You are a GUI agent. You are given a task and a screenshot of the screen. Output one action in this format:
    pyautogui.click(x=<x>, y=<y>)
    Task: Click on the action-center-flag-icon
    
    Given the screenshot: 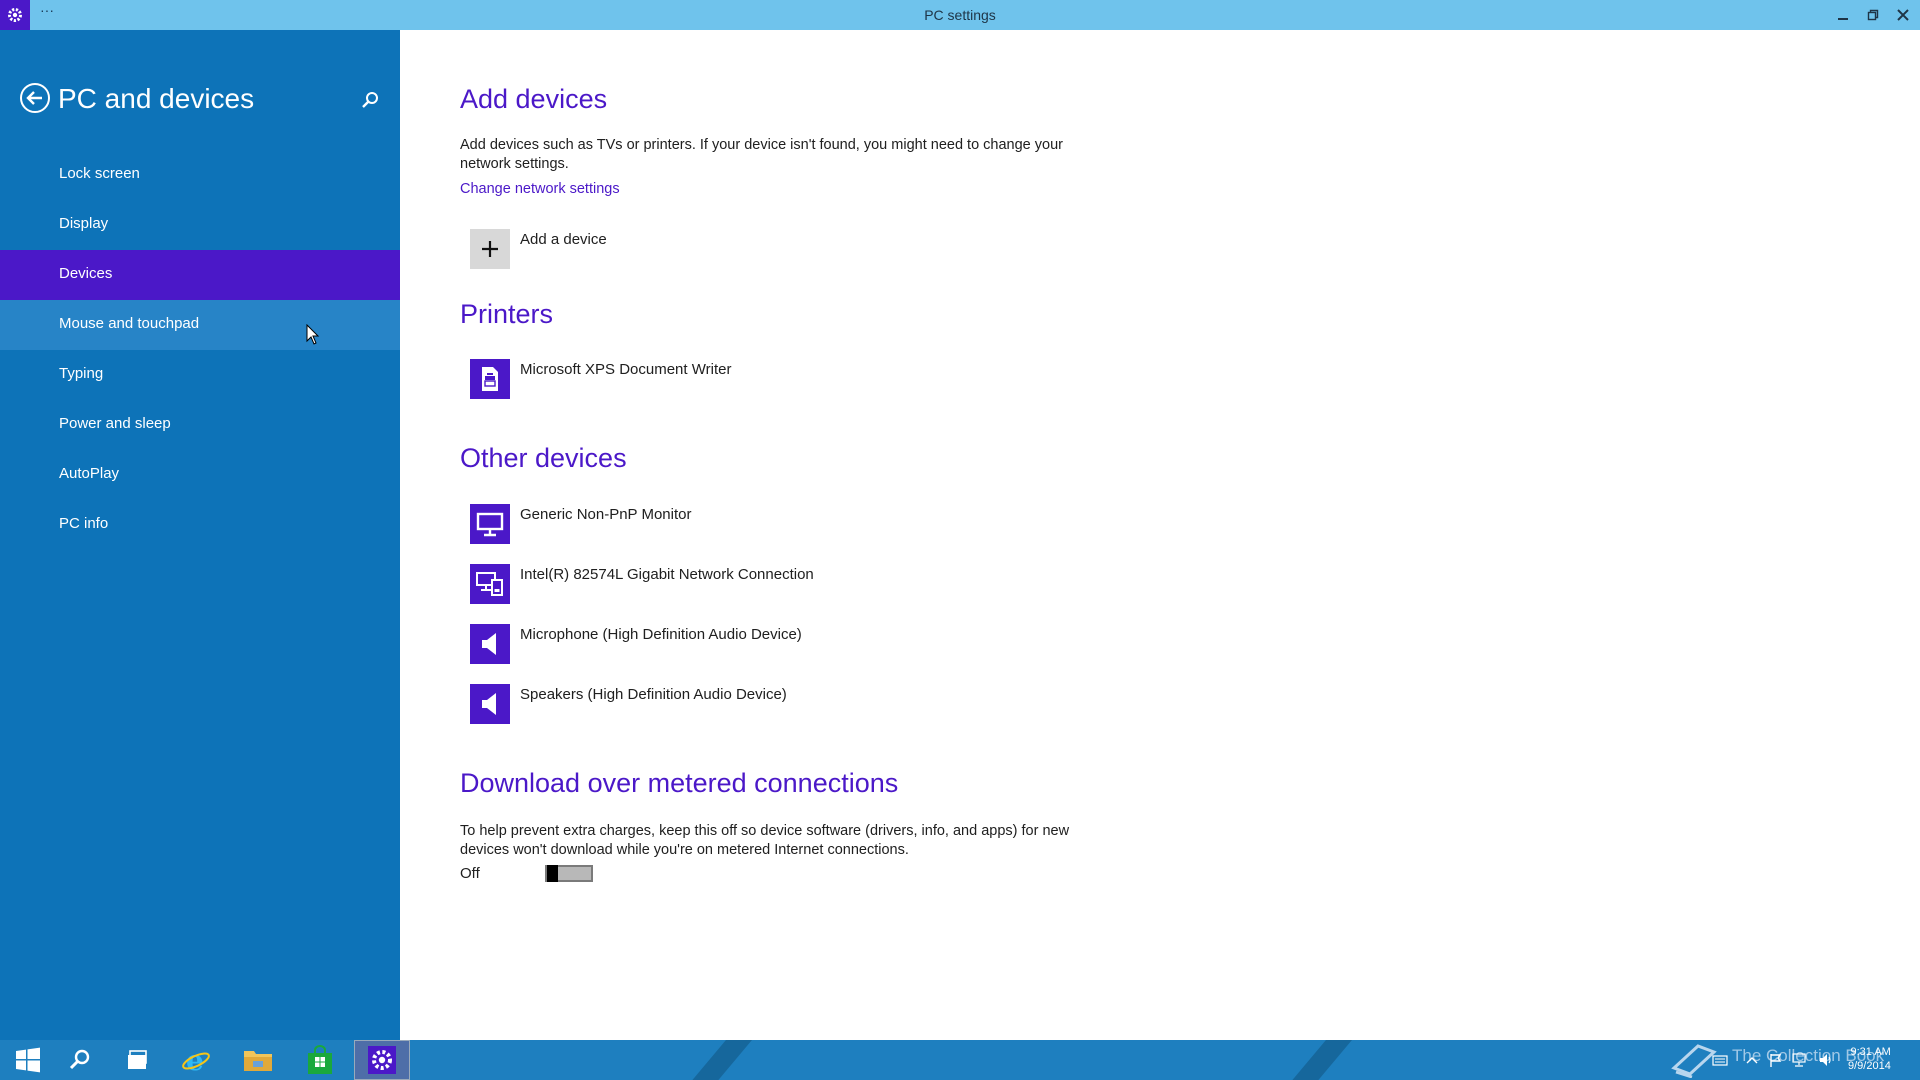 What is the action you would take?
    pyautogui.click(x=1776, y=1060)
    